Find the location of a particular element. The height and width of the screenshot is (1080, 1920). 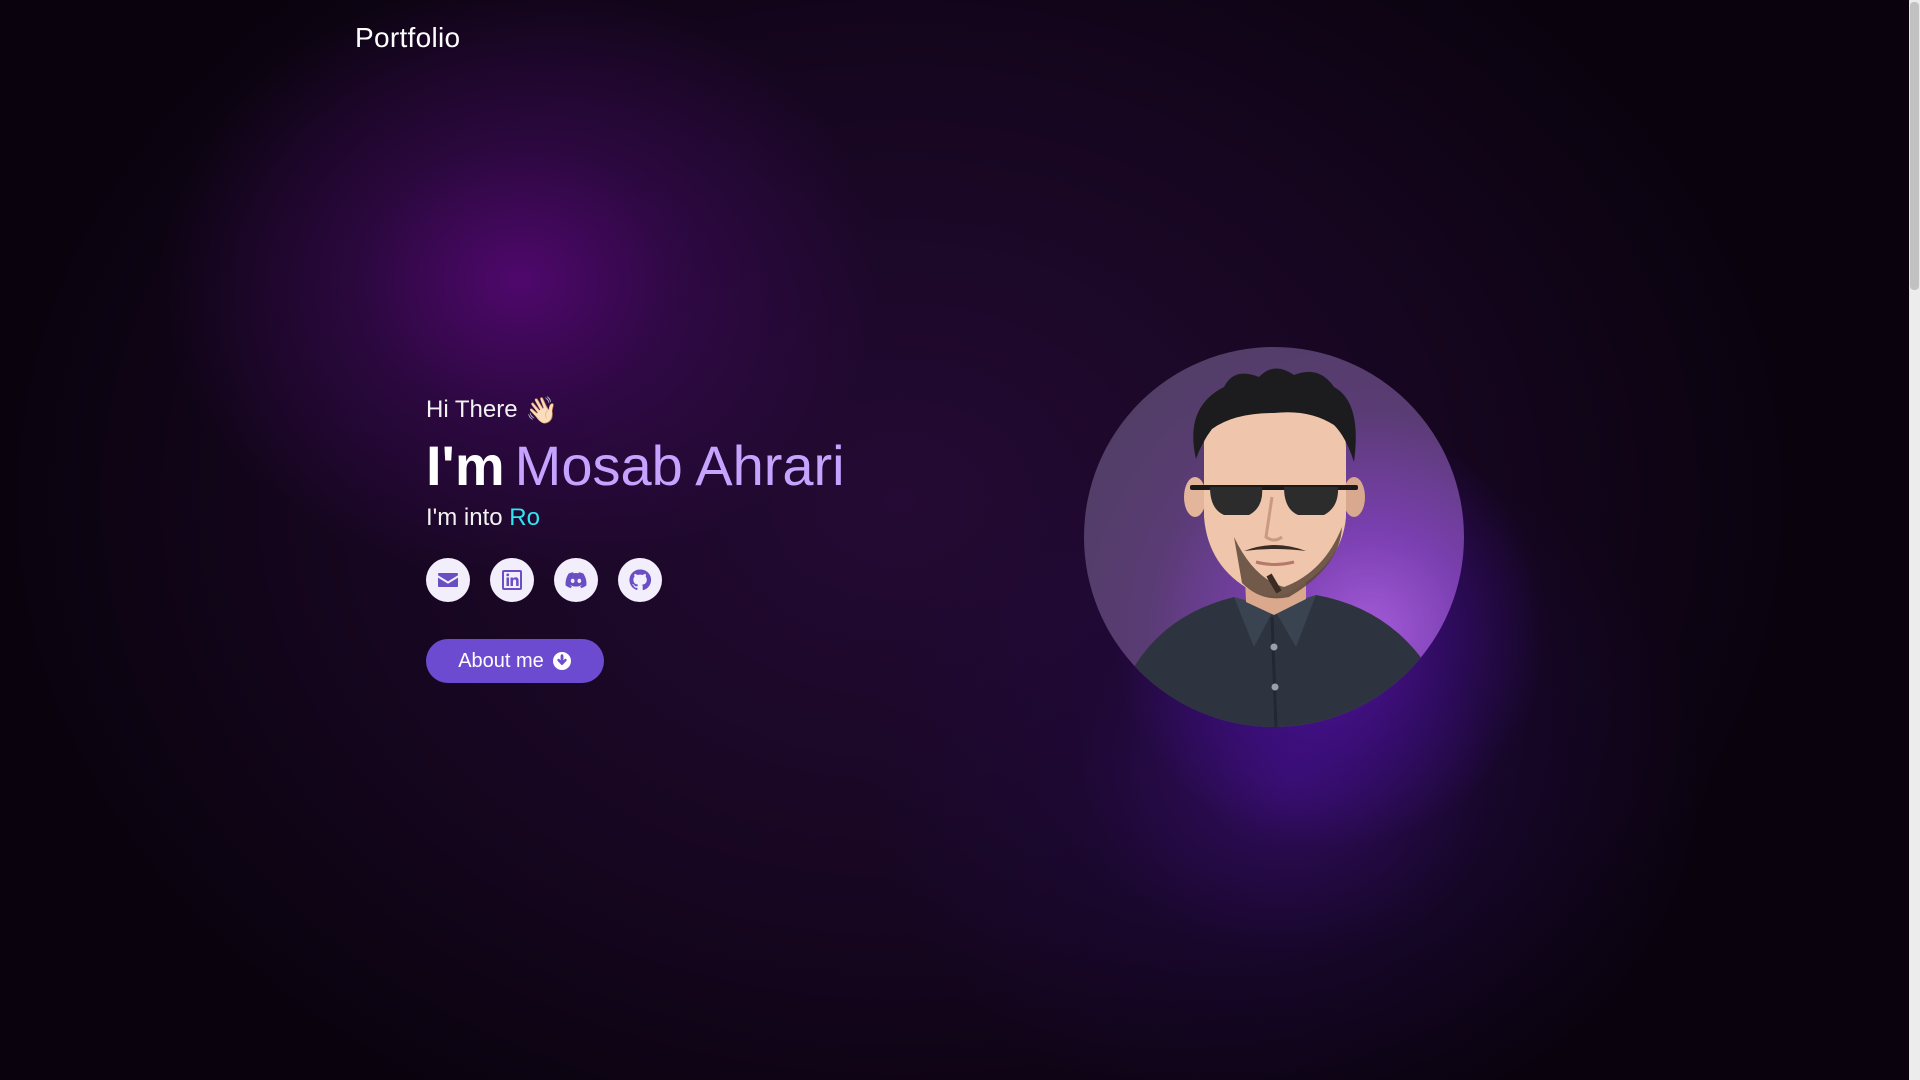

profile-avatar is located at coordinates (1274, 537).